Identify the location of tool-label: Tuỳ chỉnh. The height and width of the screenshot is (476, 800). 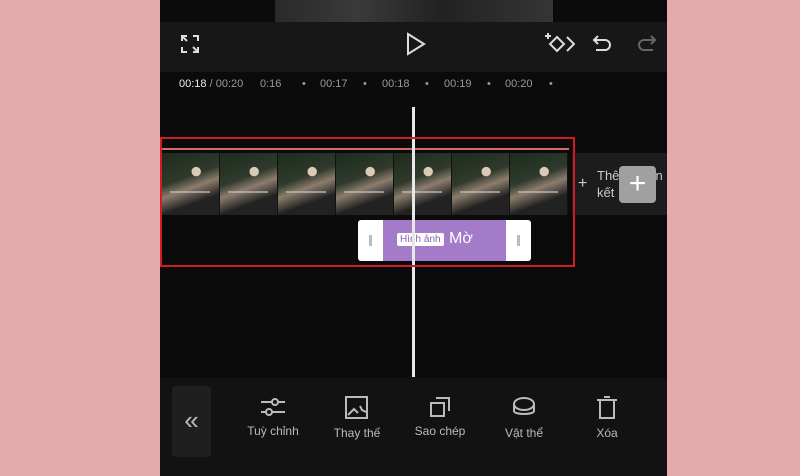
(273, 431).